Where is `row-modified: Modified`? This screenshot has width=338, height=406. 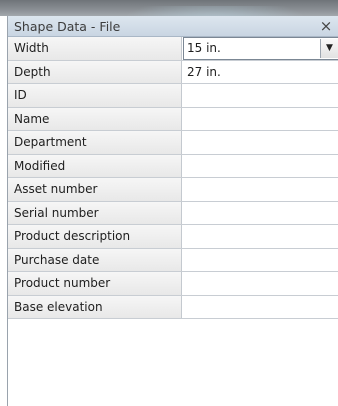 row-modified: Modified is located at coordinates (173, 166).